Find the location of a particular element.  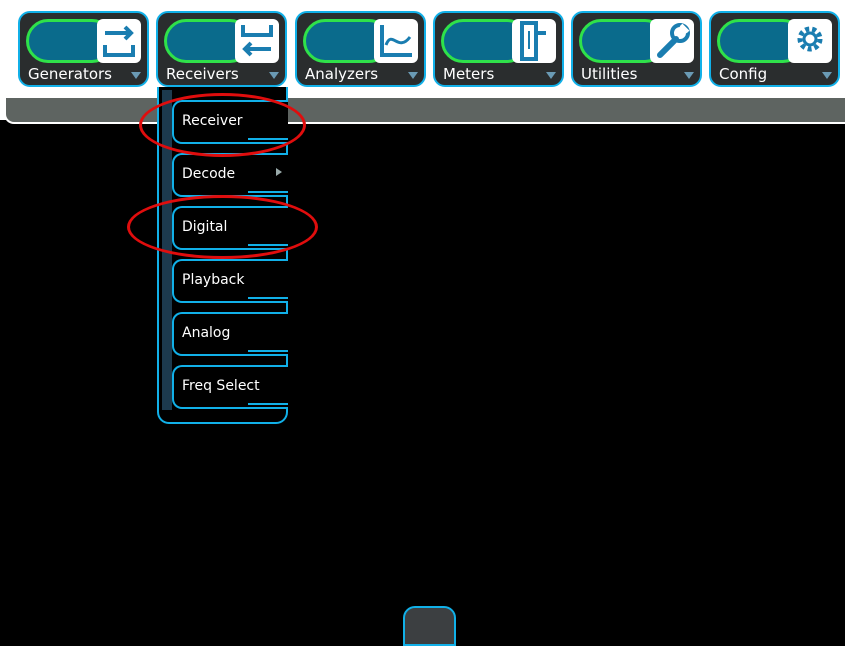

status-strip is located at coordinates (425, 110).